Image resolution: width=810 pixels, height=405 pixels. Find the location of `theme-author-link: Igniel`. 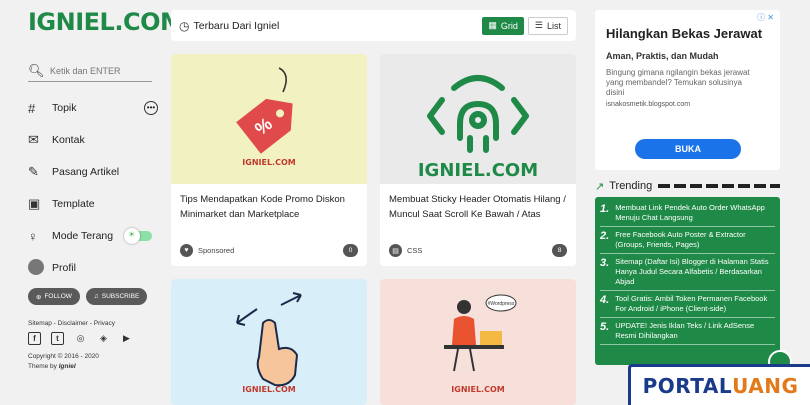

theme-author-link: Igniel is located at coordinates (67, 366).